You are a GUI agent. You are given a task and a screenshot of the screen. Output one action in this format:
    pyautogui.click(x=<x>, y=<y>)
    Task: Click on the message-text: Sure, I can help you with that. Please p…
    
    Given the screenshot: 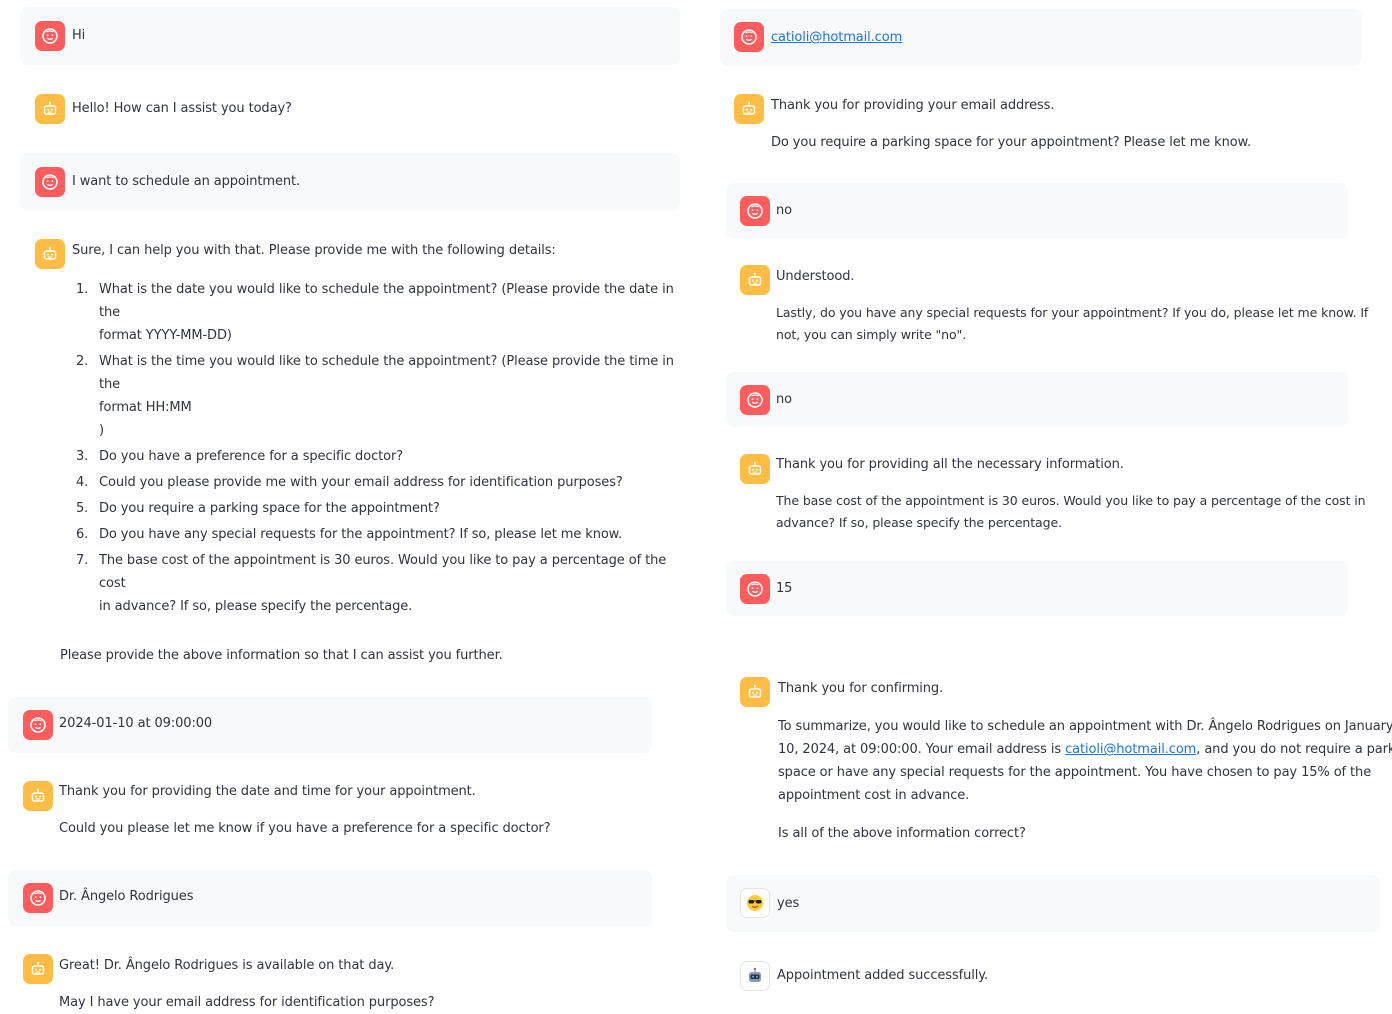 What is the action you would take?
    pyautogui.click(x=314, y=250)
    